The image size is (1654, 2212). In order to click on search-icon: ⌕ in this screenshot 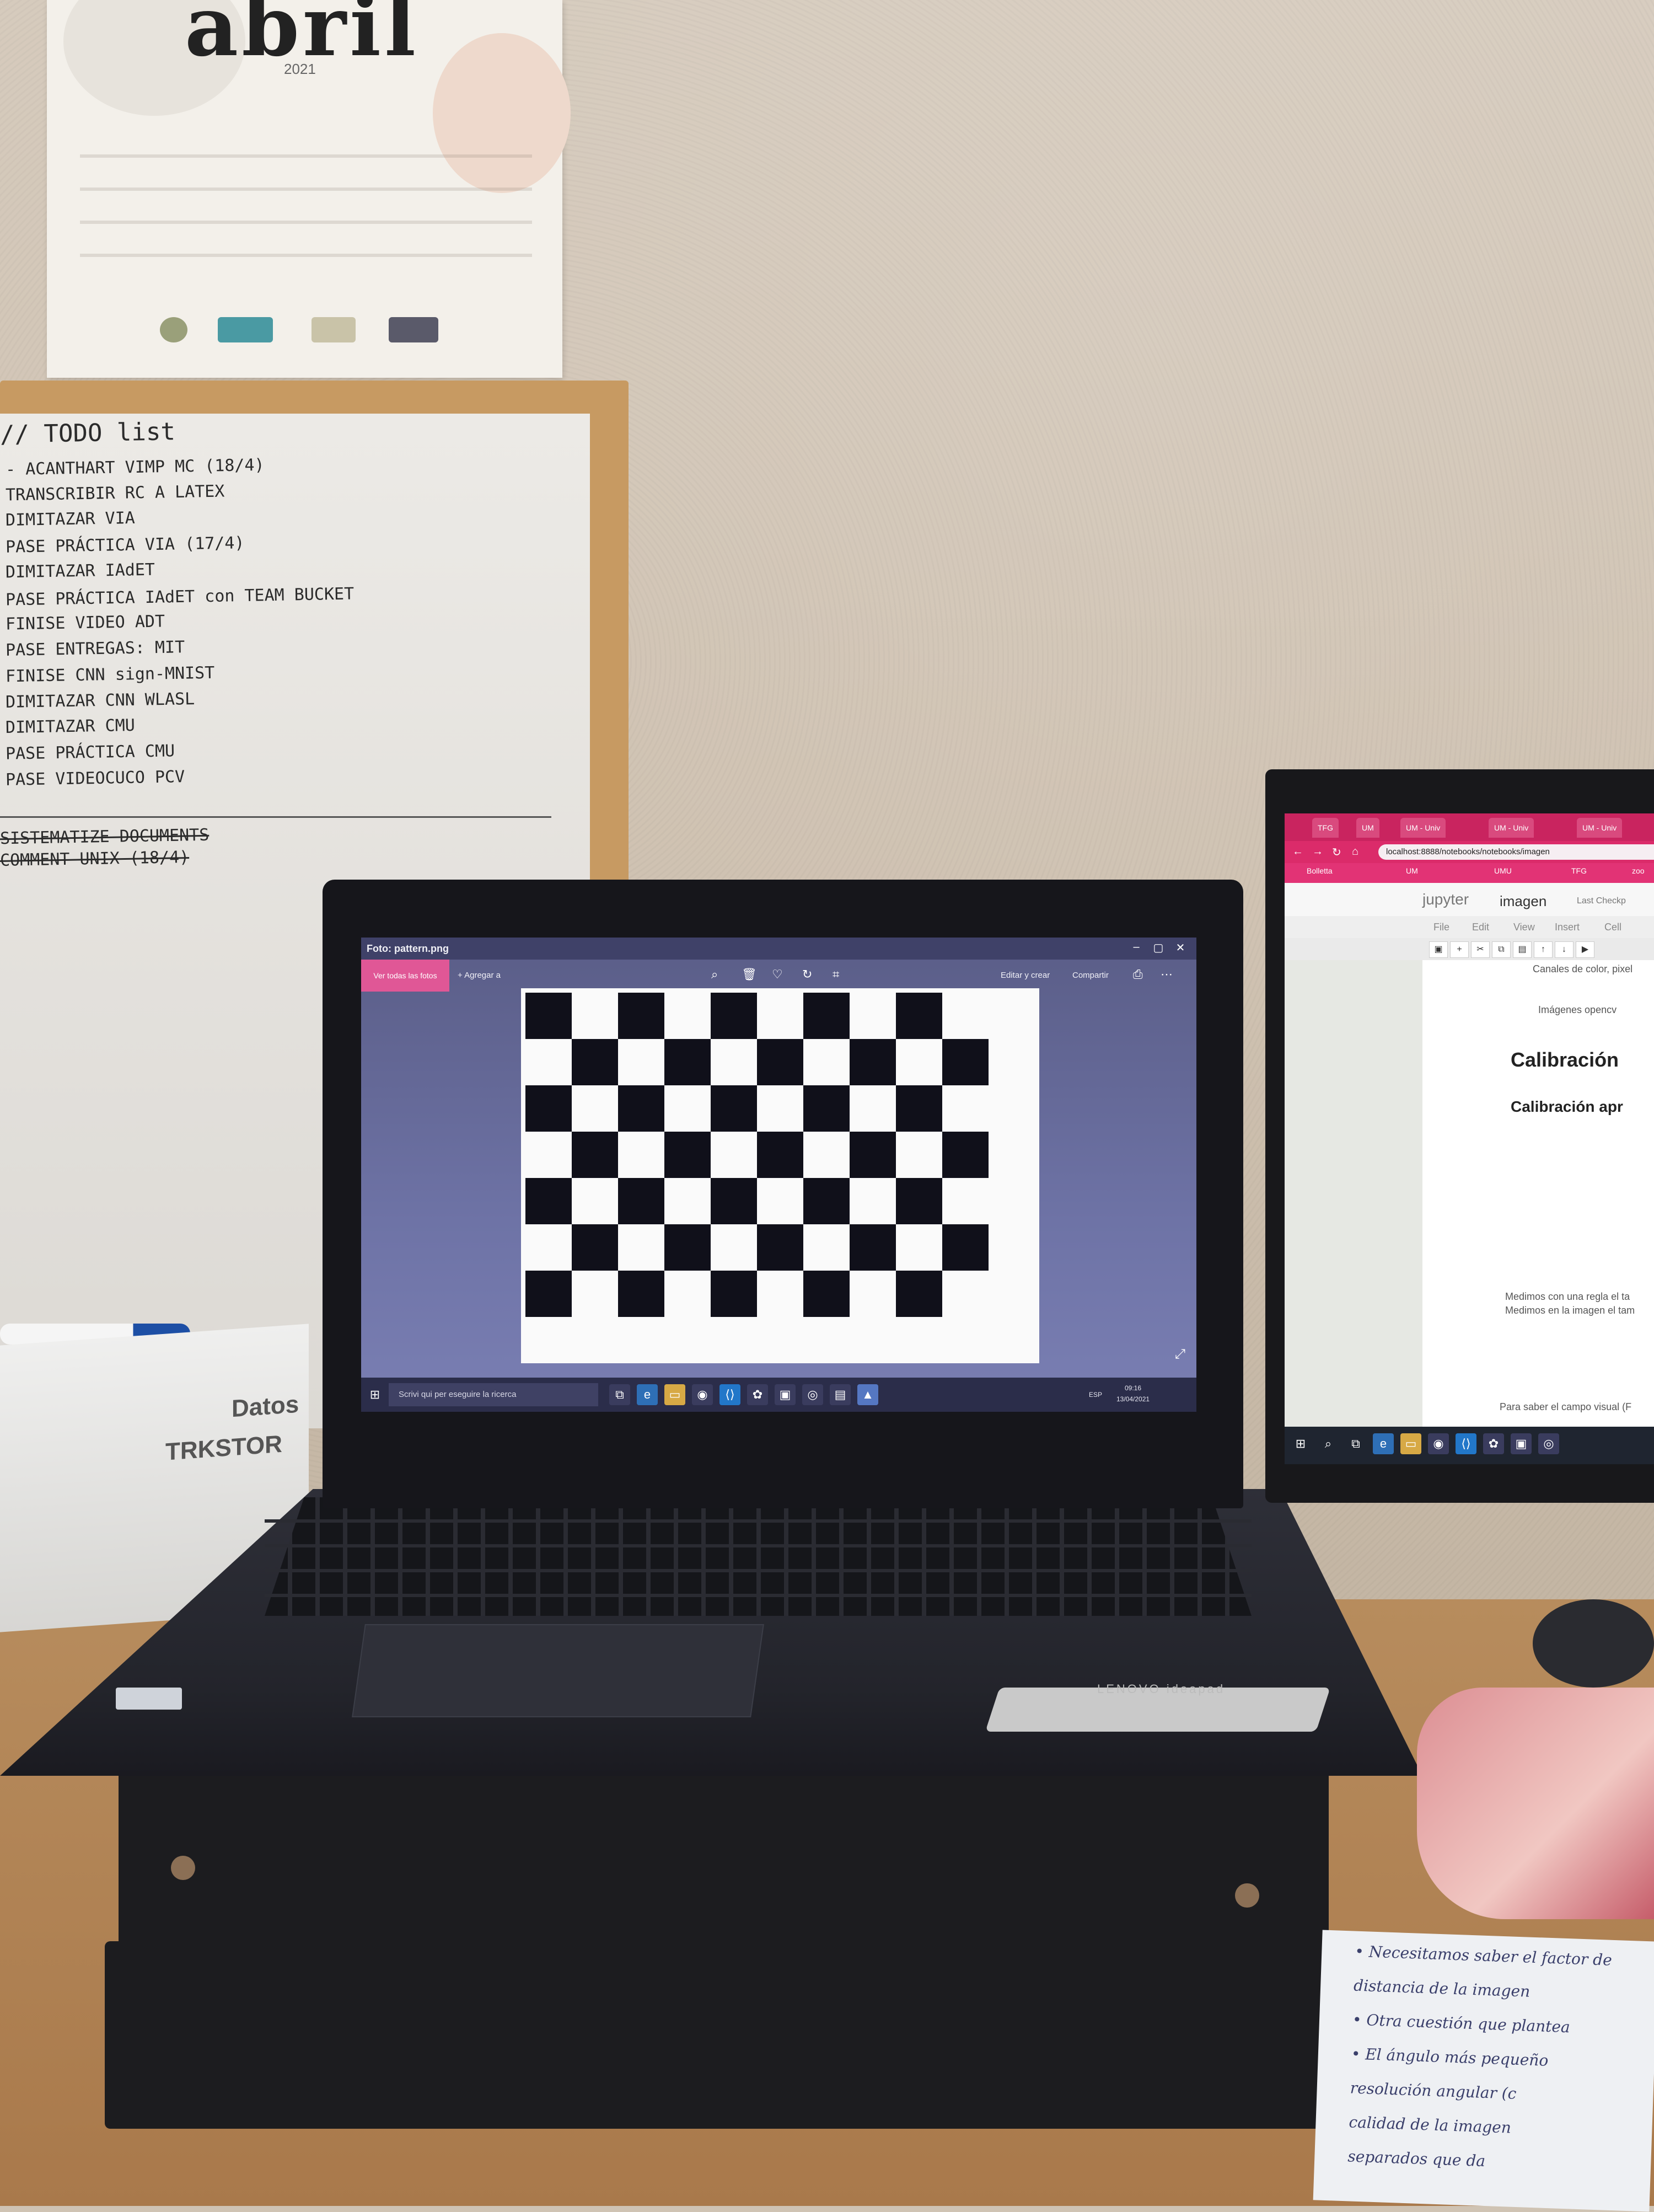, I will do `click(1328, 1443)`.